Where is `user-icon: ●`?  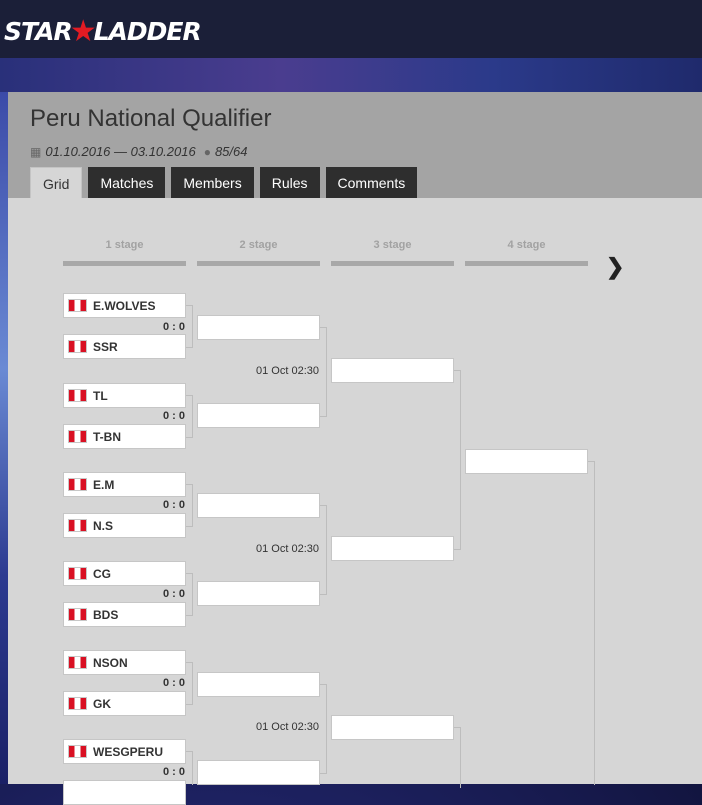
user-icon: ● is located at coordinates (207, 151).